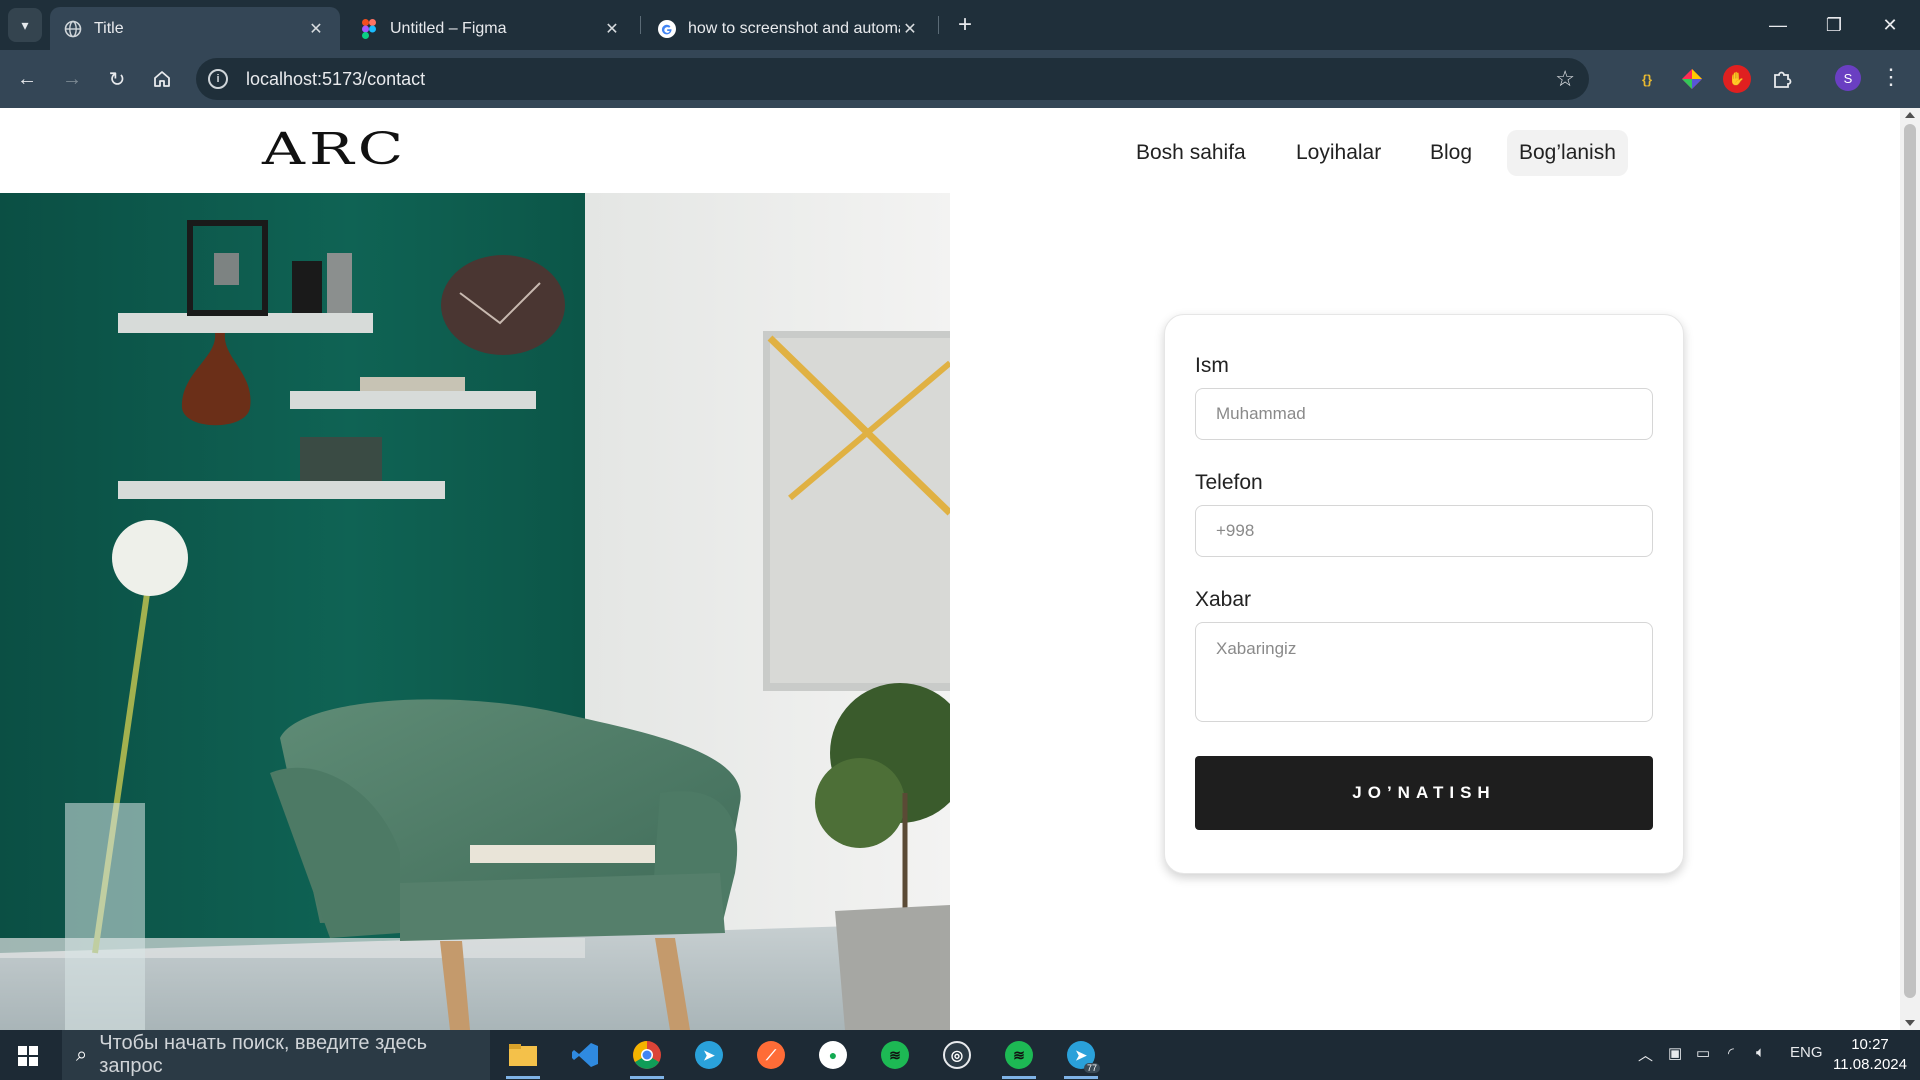  What do you see at coordinates (1675, 1053) in the screenshot?
I see `device-icon: ▣` at bounding box center [1675, 1053].